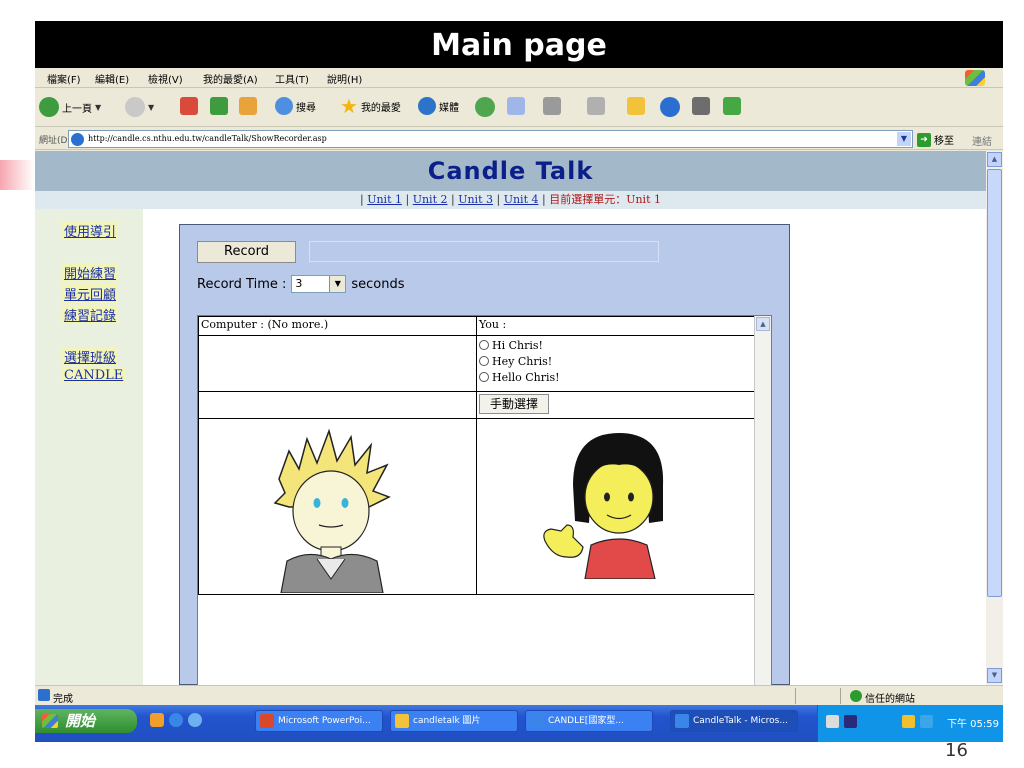 The height and width of the screenshot is (768, 1024). What do you see at coordinates (485, 107) in the screenshot?
I see `history-icon` at bounding box center [485, 107].